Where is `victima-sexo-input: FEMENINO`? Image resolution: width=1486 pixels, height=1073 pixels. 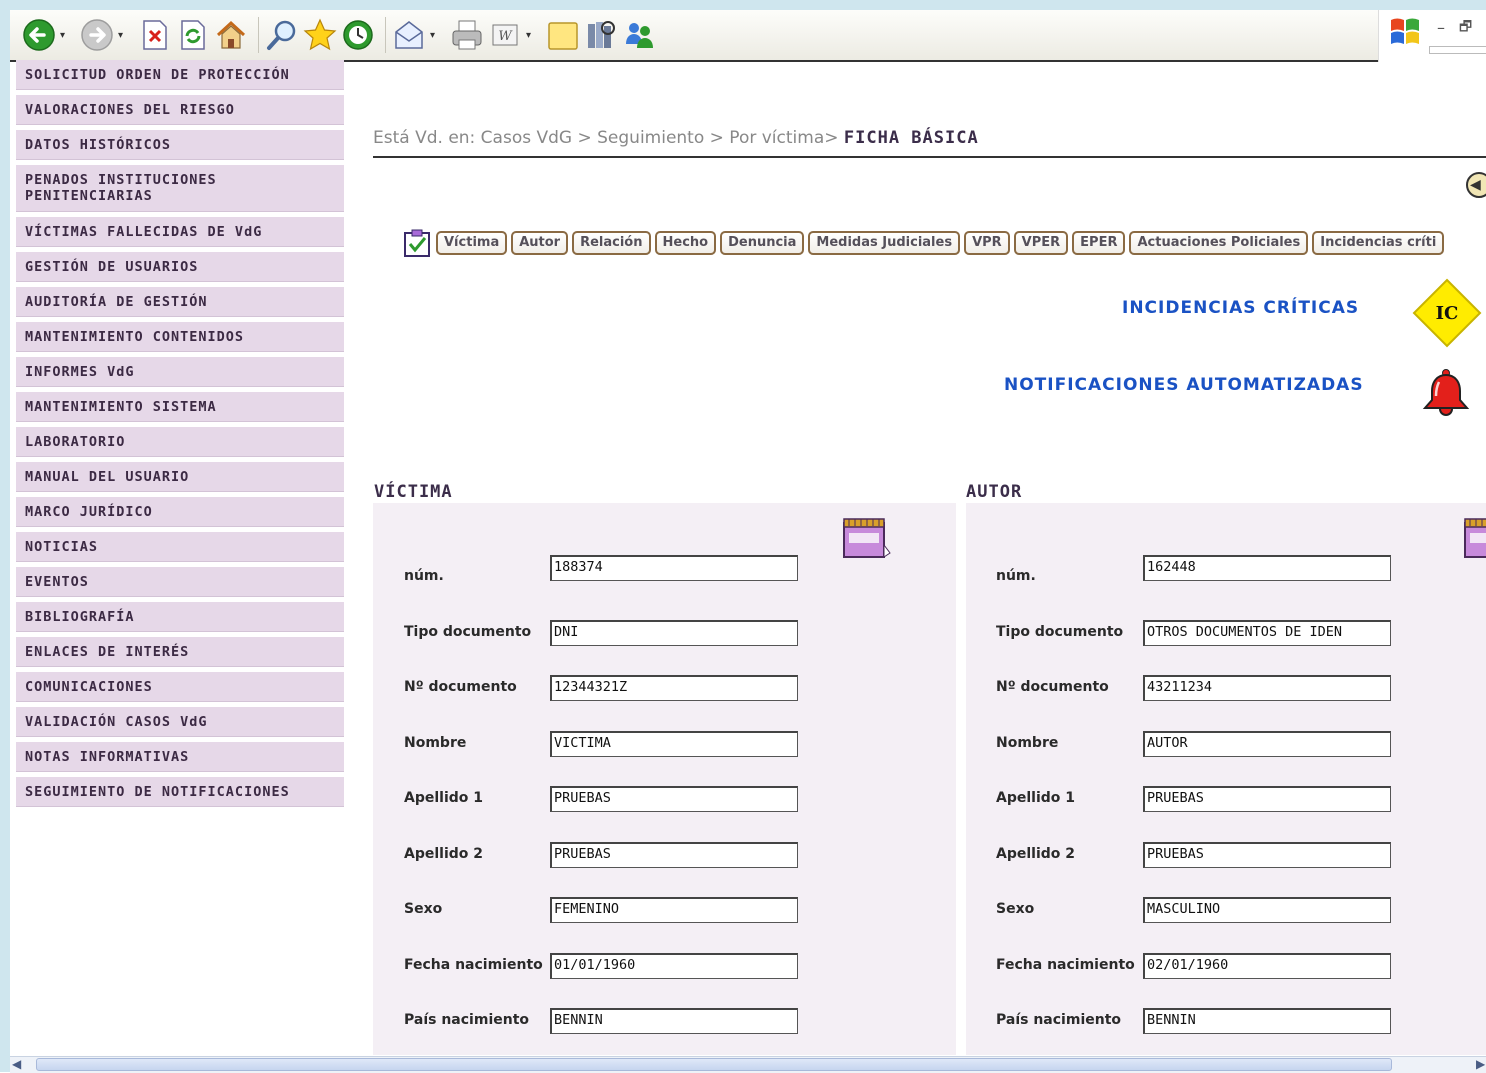 victima-sexo-input: FEMENINO is located at coordinates (674, 910).